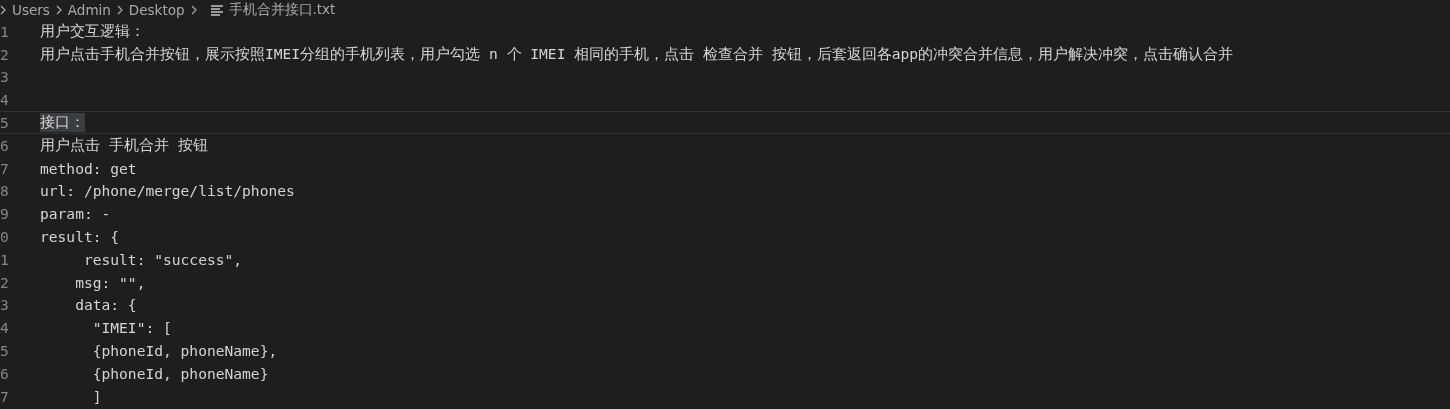  What do you see at coordinates (75, 214) in the screenshot?
I see `code-line: param: -` at bounding box center [75, 214].